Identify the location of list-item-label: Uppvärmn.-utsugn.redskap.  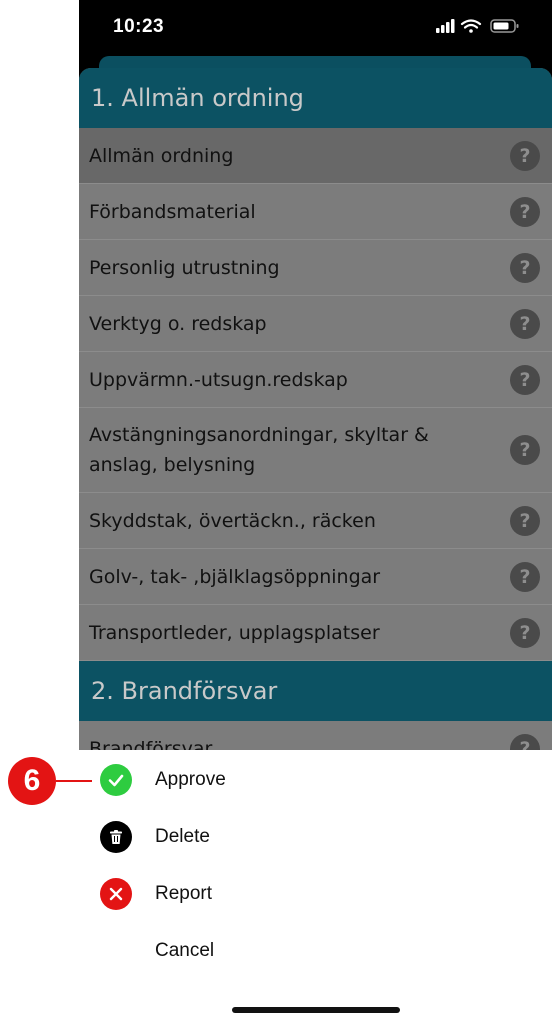
(218, 379).